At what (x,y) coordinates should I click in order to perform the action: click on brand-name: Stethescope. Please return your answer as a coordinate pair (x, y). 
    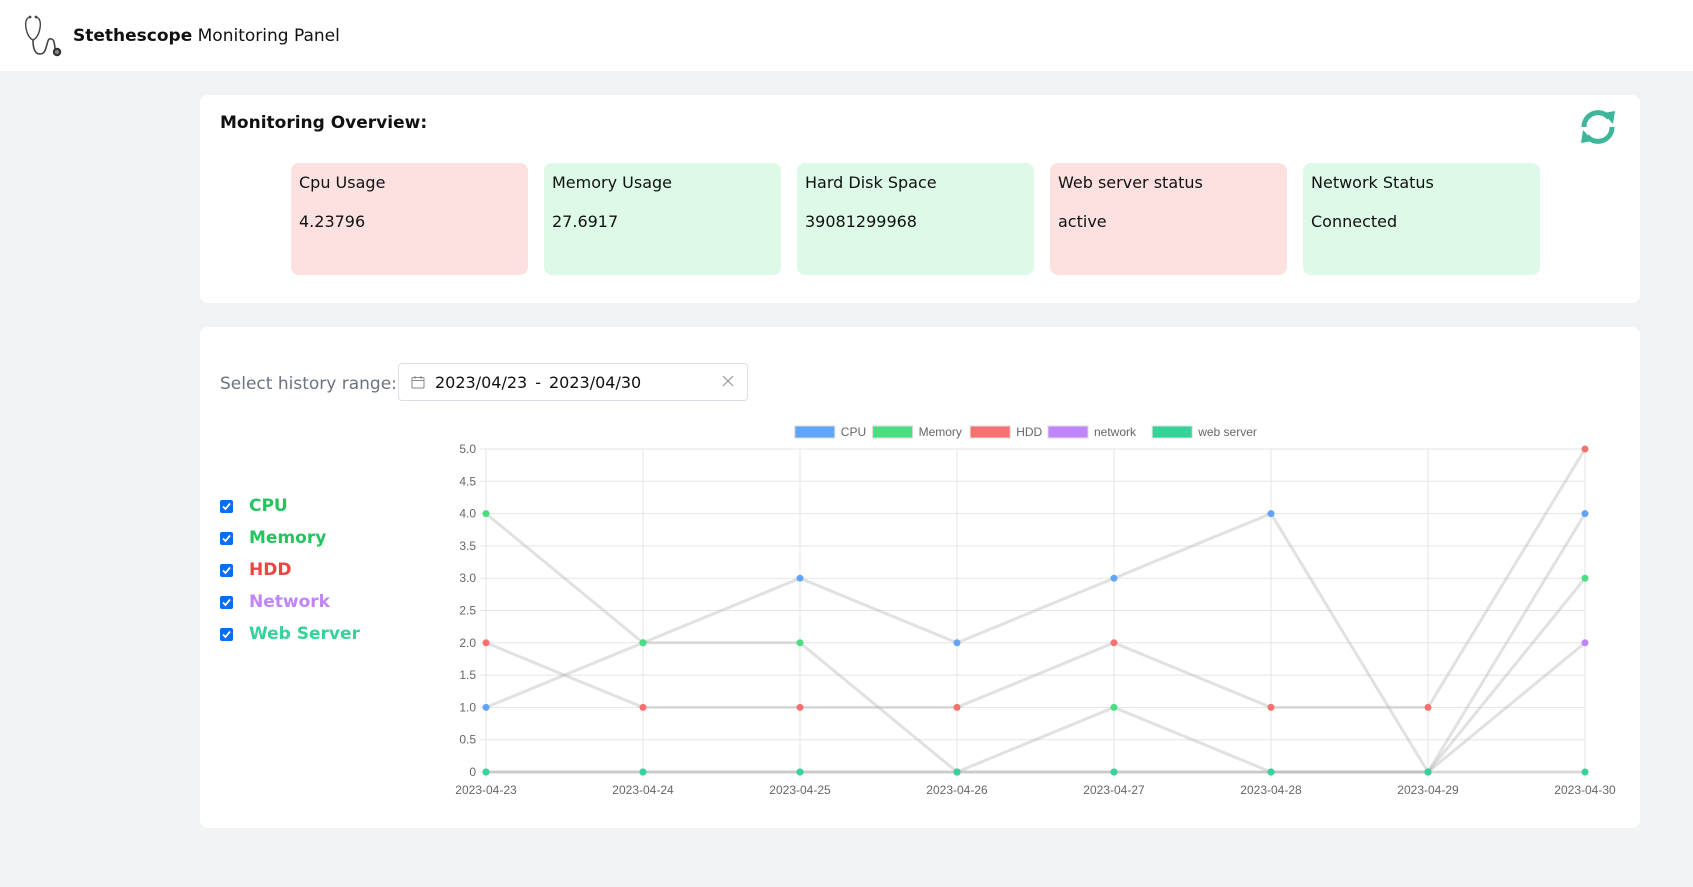
    Looking at the image, I should click on (133, 35).